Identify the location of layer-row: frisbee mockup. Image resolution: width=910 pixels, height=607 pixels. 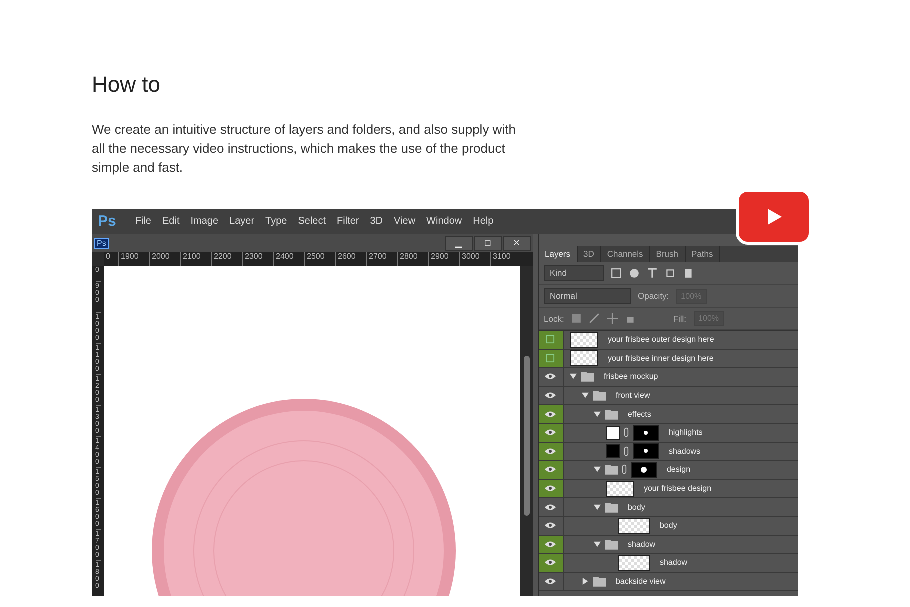
(668, 377).